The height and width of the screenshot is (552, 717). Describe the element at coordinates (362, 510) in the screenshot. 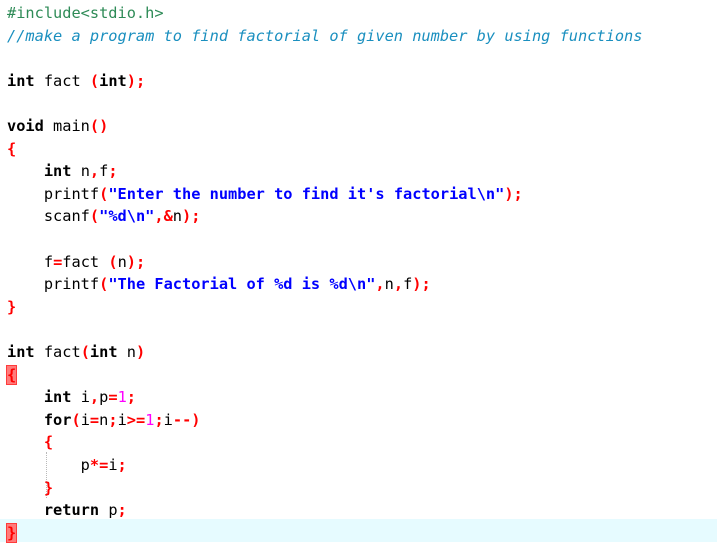

I see `code-line: return p;` at that location.